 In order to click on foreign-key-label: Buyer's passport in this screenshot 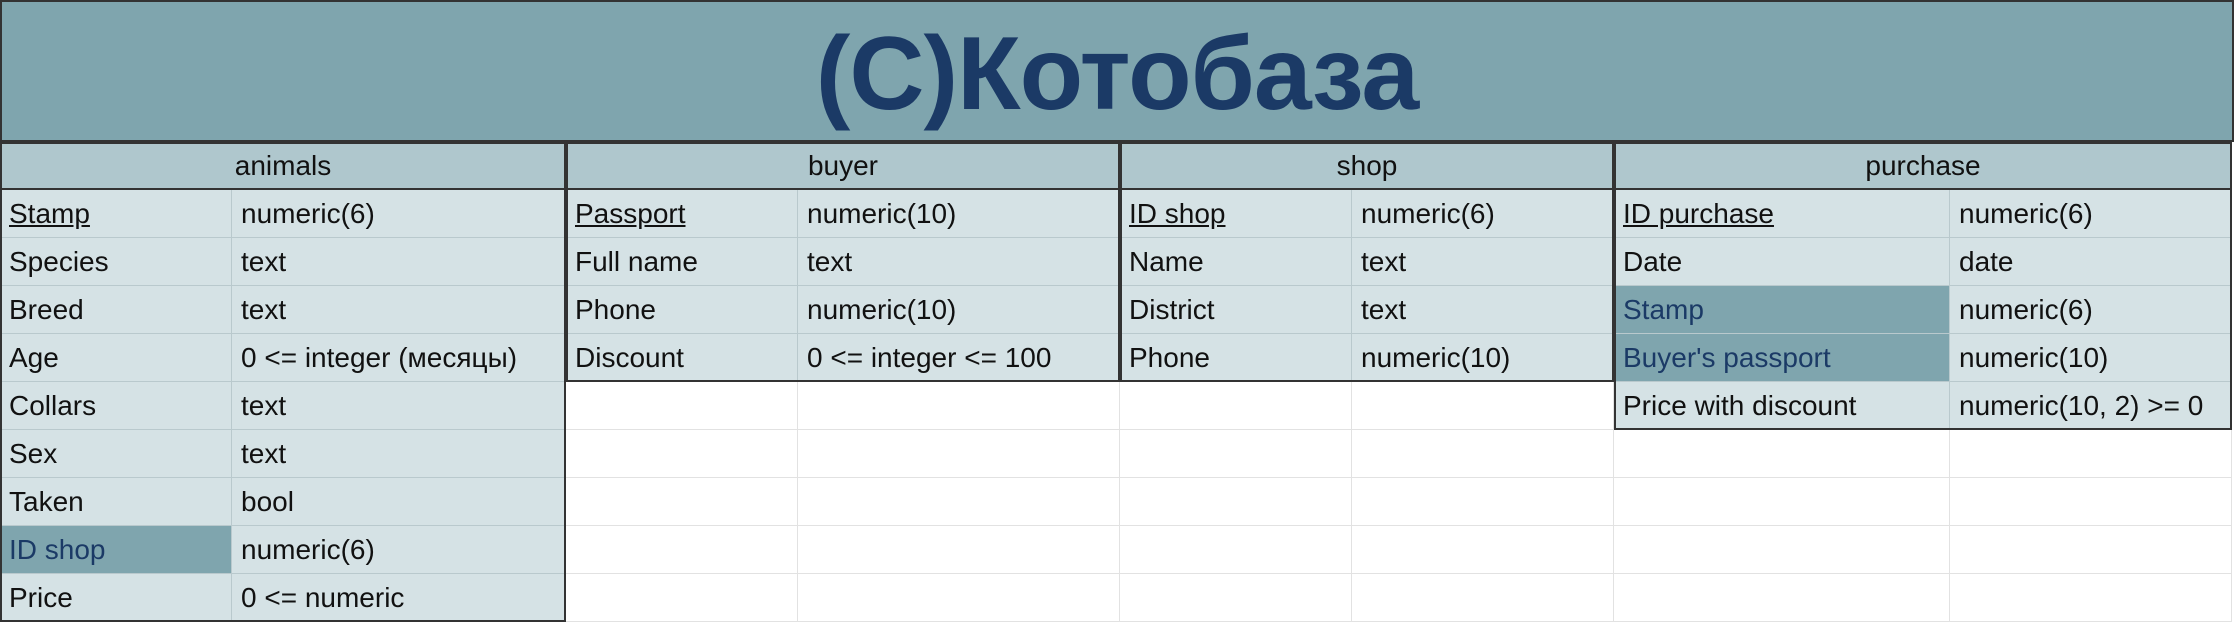, I will do `click(1727, 357)`.